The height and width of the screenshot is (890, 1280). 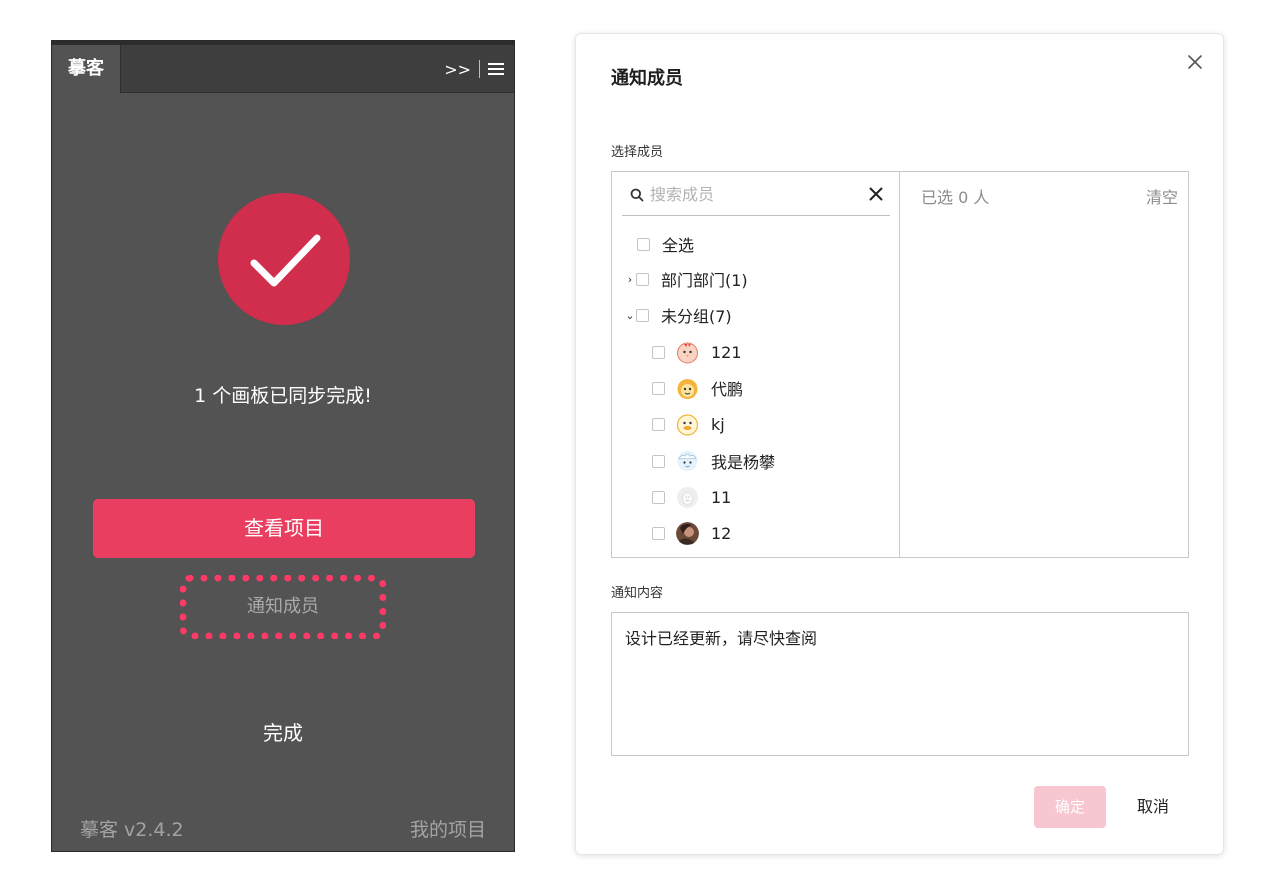 What do you see at coordinates (955, 197) in the screenshot?
I see `selected-count: 已选 0 人` at bounding box center [955, 197].